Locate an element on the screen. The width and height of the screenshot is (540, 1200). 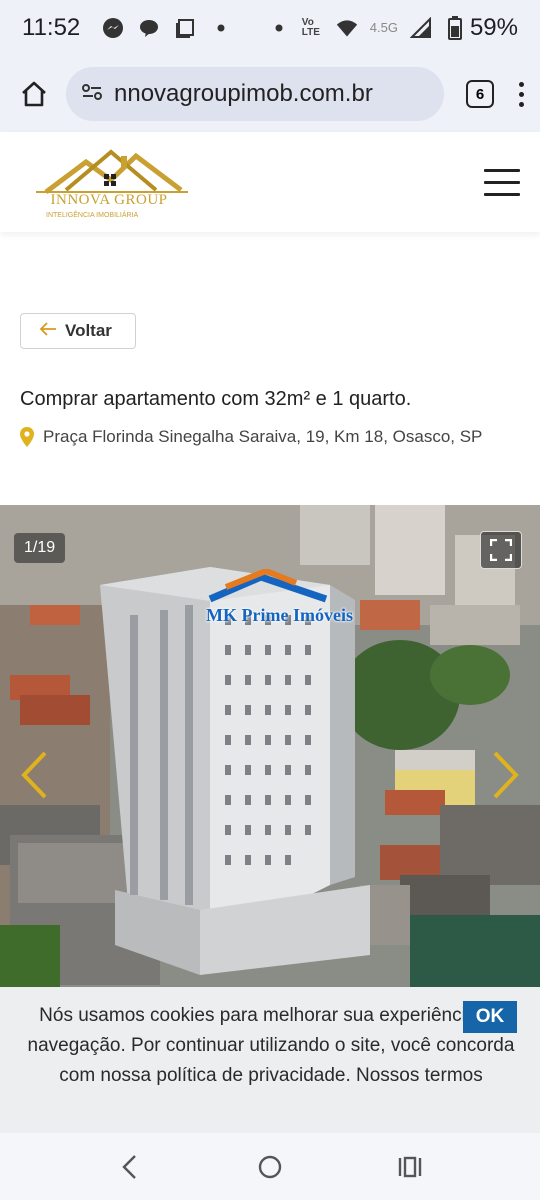
logo-subtitle: INTELIGÊNCIA IMOBILIÁRIA is located at coordinates (92, 215).